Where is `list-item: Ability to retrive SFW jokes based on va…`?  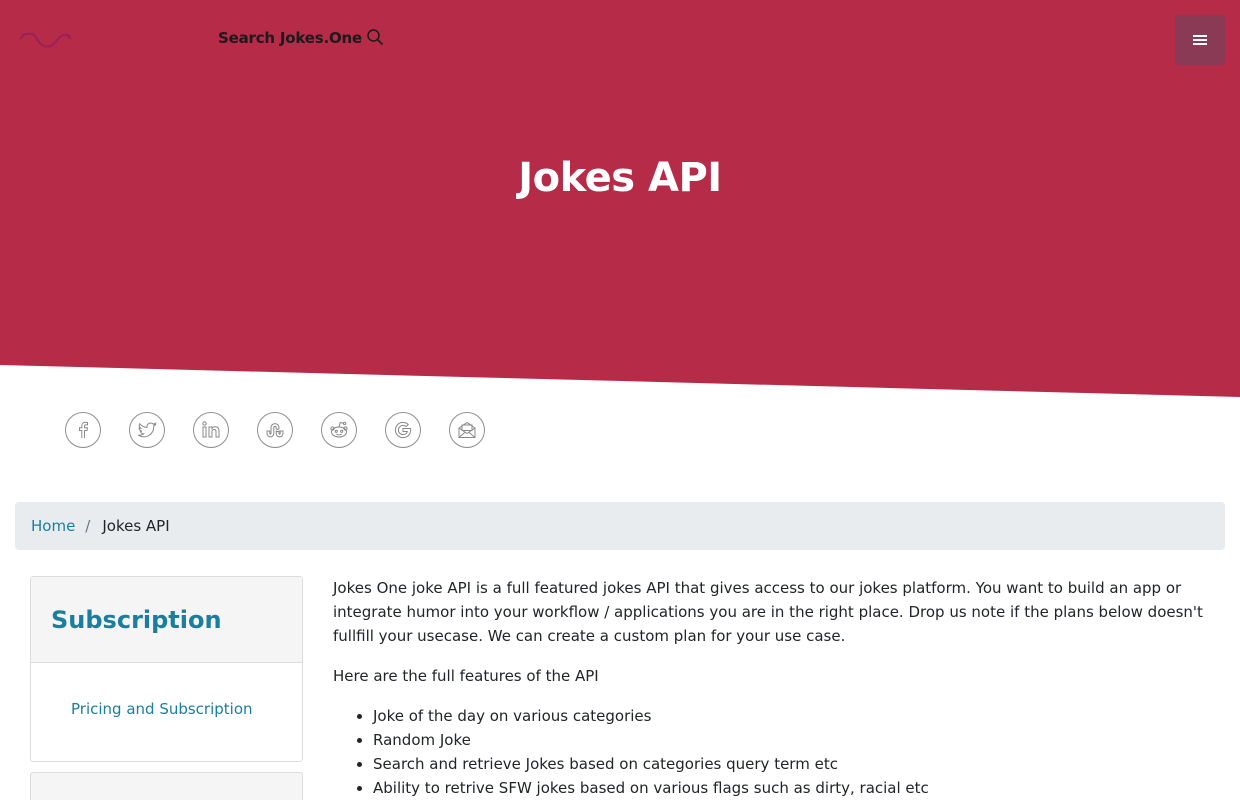
list-item: Ability to retrive SFW jokes based on va… is located at coordinates (795, 788).